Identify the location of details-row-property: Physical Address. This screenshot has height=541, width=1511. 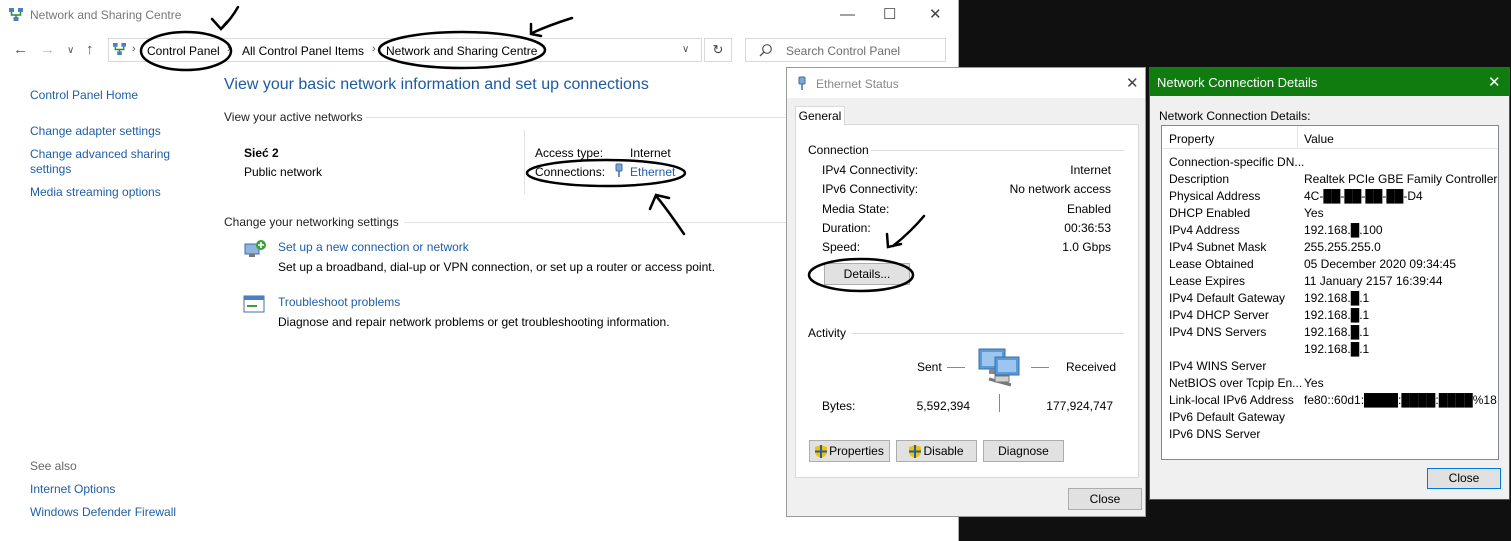
(1214, 196).